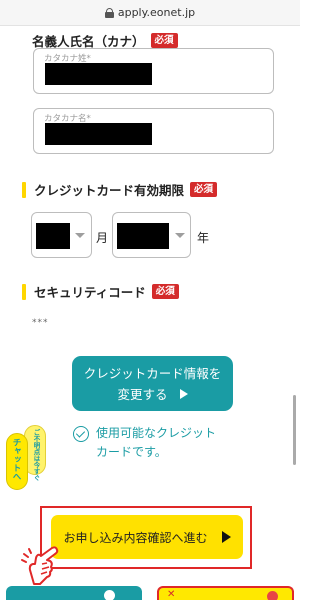  I want to click on lock-icon, so click(109, 12).